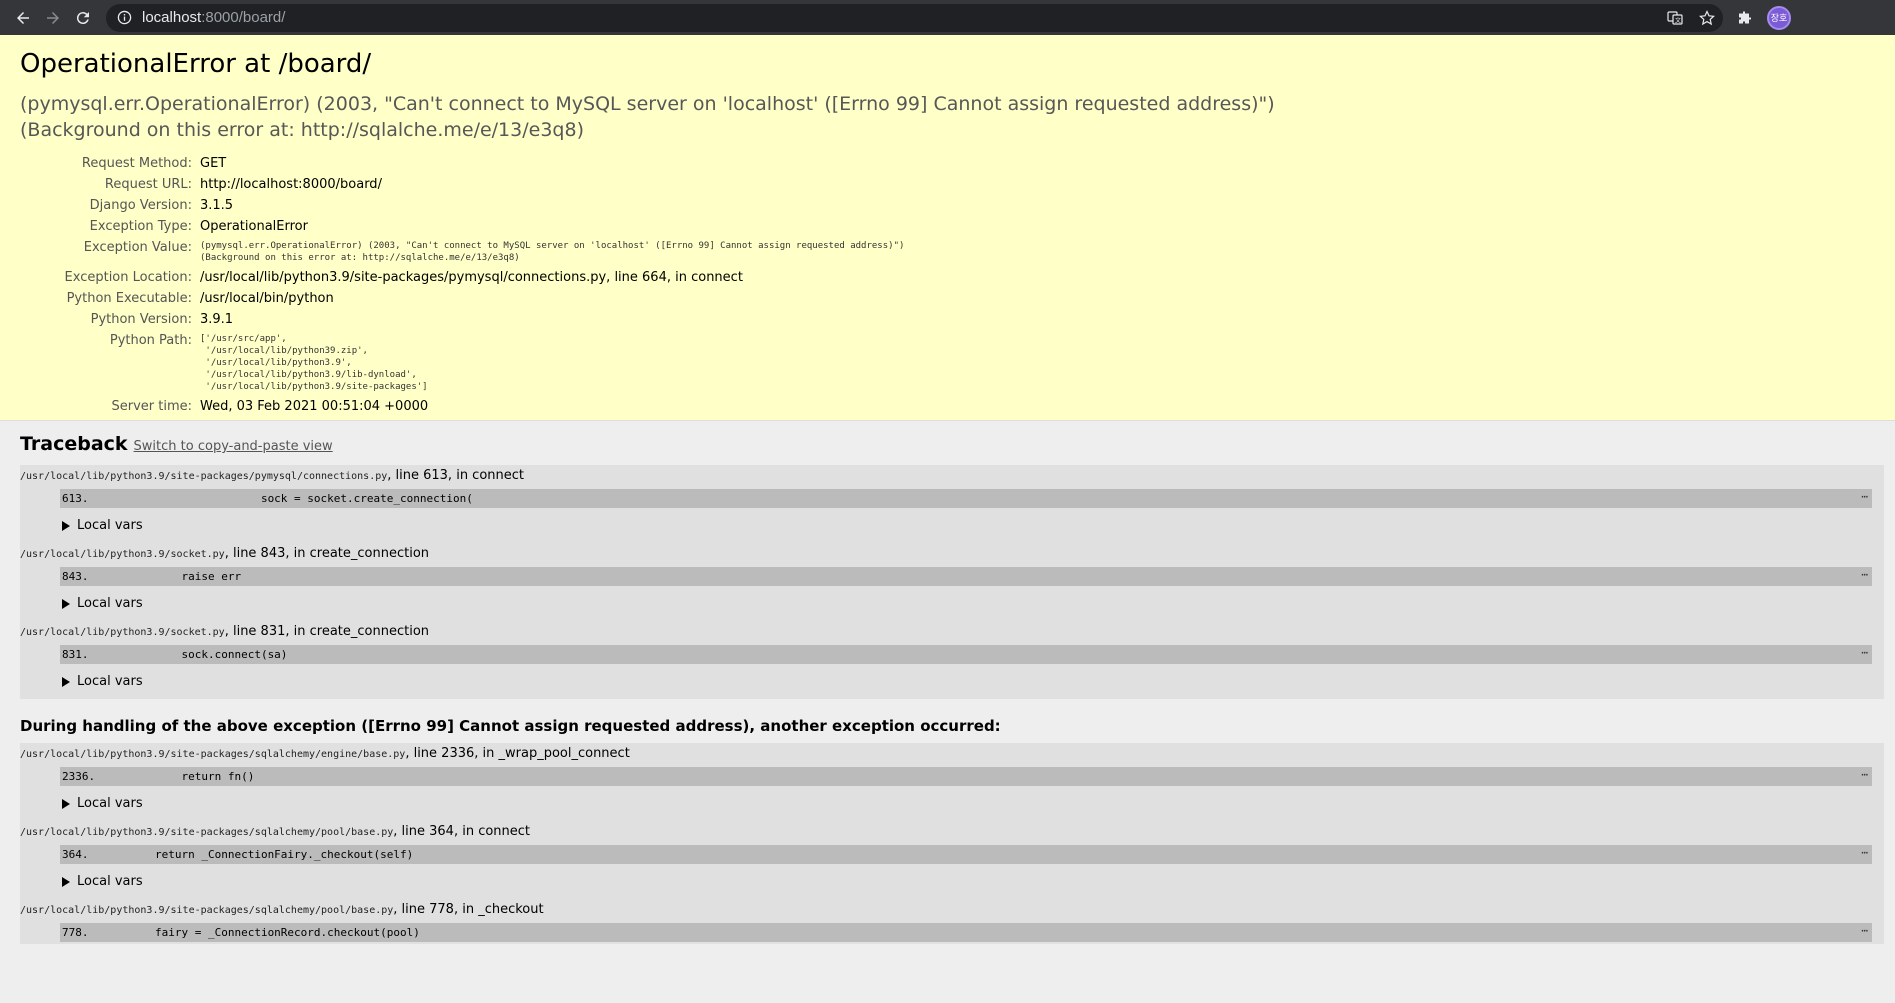 Image resolution: width=1895 pixels, height=1003 pixels. I want to click on exception-type: OperationalError, so click(254, 226).